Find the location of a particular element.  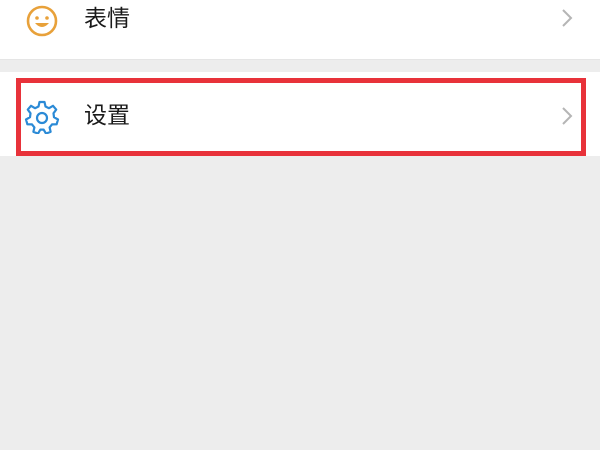

smile-icon is located at coordinates (42, 21).